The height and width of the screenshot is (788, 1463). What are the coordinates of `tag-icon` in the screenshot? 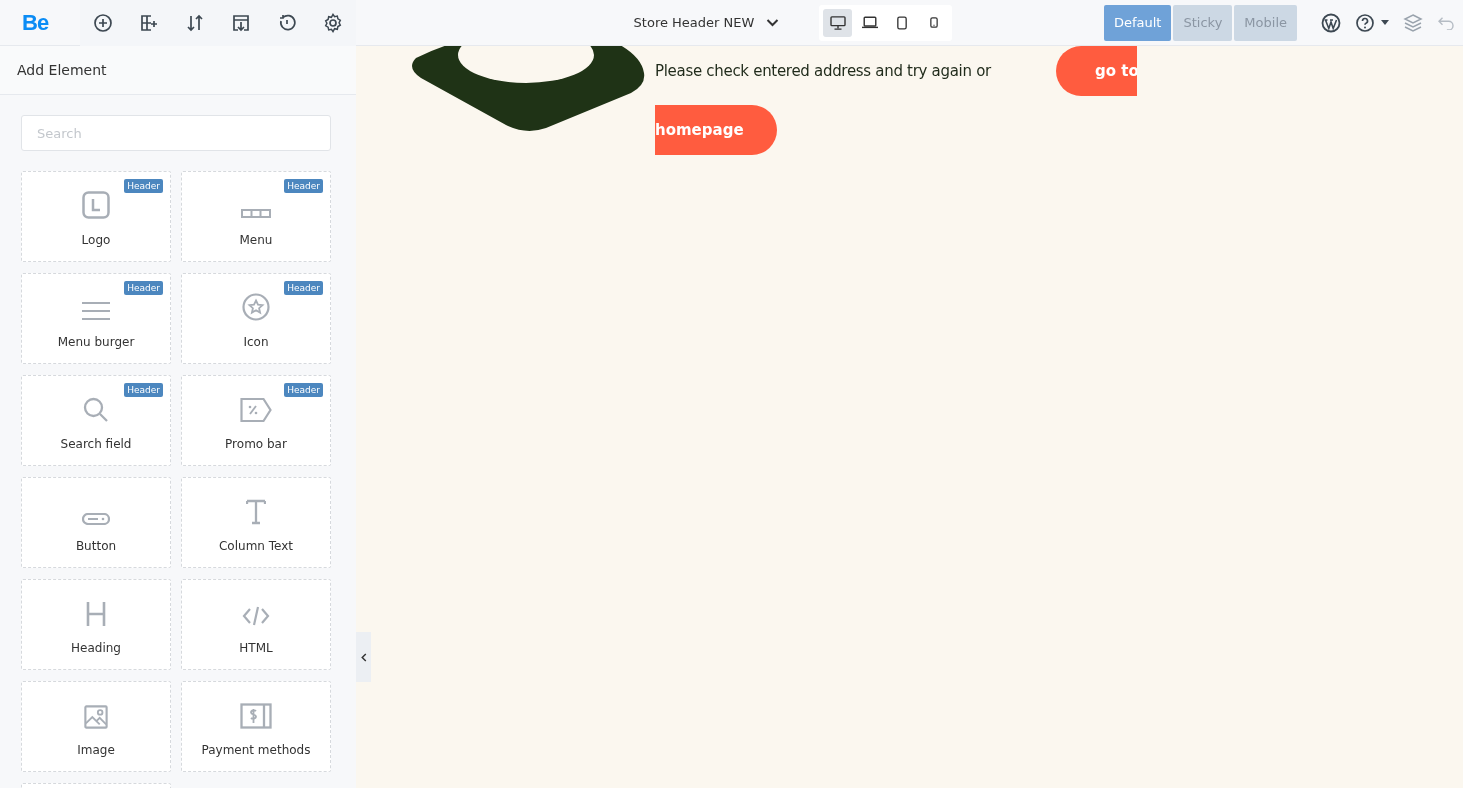 It's located at (256, 410).